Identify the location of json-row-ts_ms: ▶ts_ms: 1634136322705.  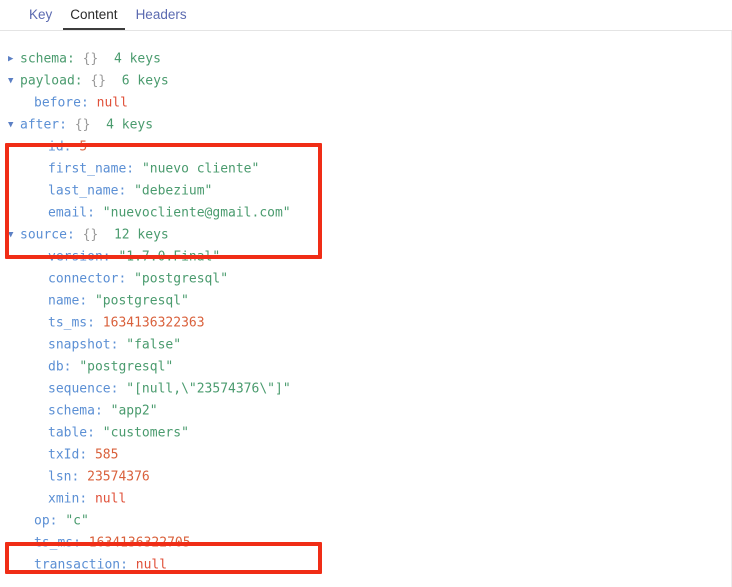
(365, 543).